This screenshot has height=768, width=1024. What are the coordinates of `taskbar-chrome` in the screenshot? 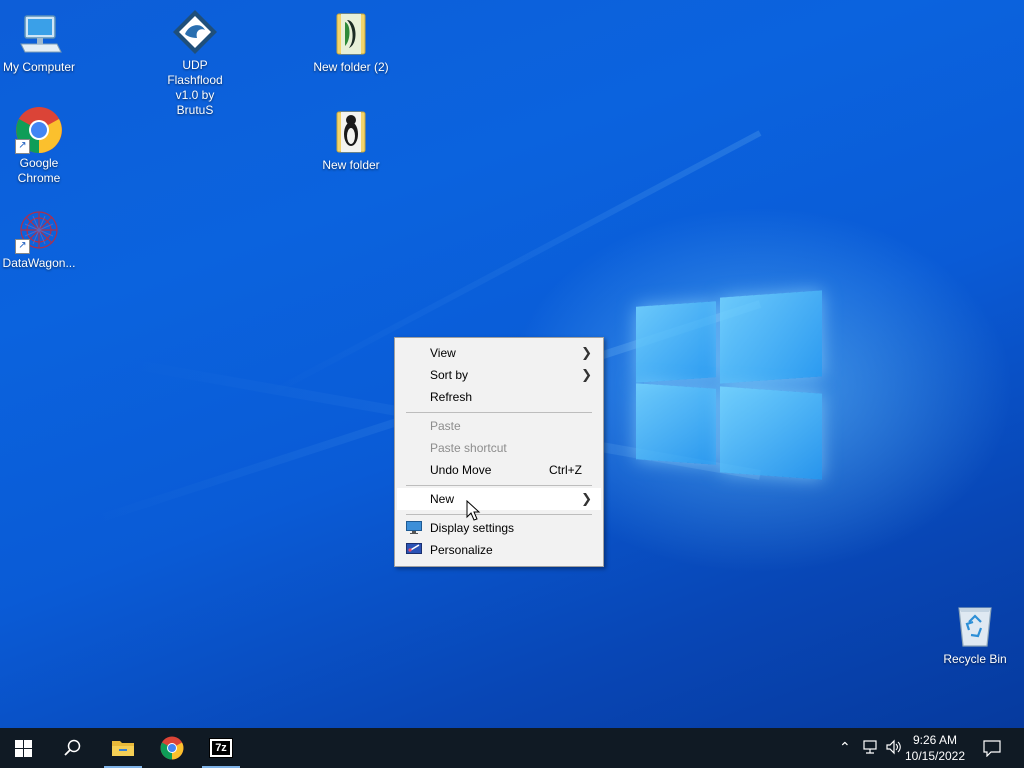 It's located at (172, 748).